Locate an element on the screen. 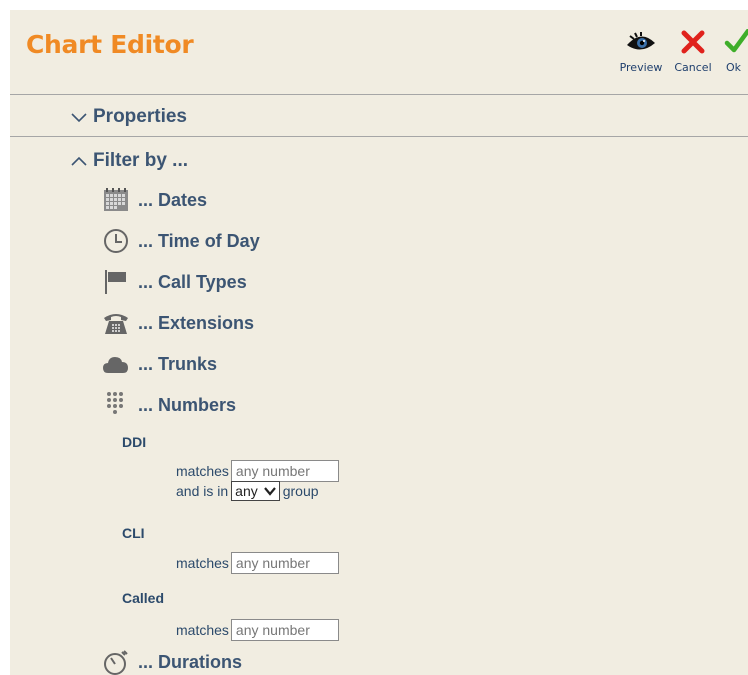  keypad-icon is located at coordinates (118, 405).